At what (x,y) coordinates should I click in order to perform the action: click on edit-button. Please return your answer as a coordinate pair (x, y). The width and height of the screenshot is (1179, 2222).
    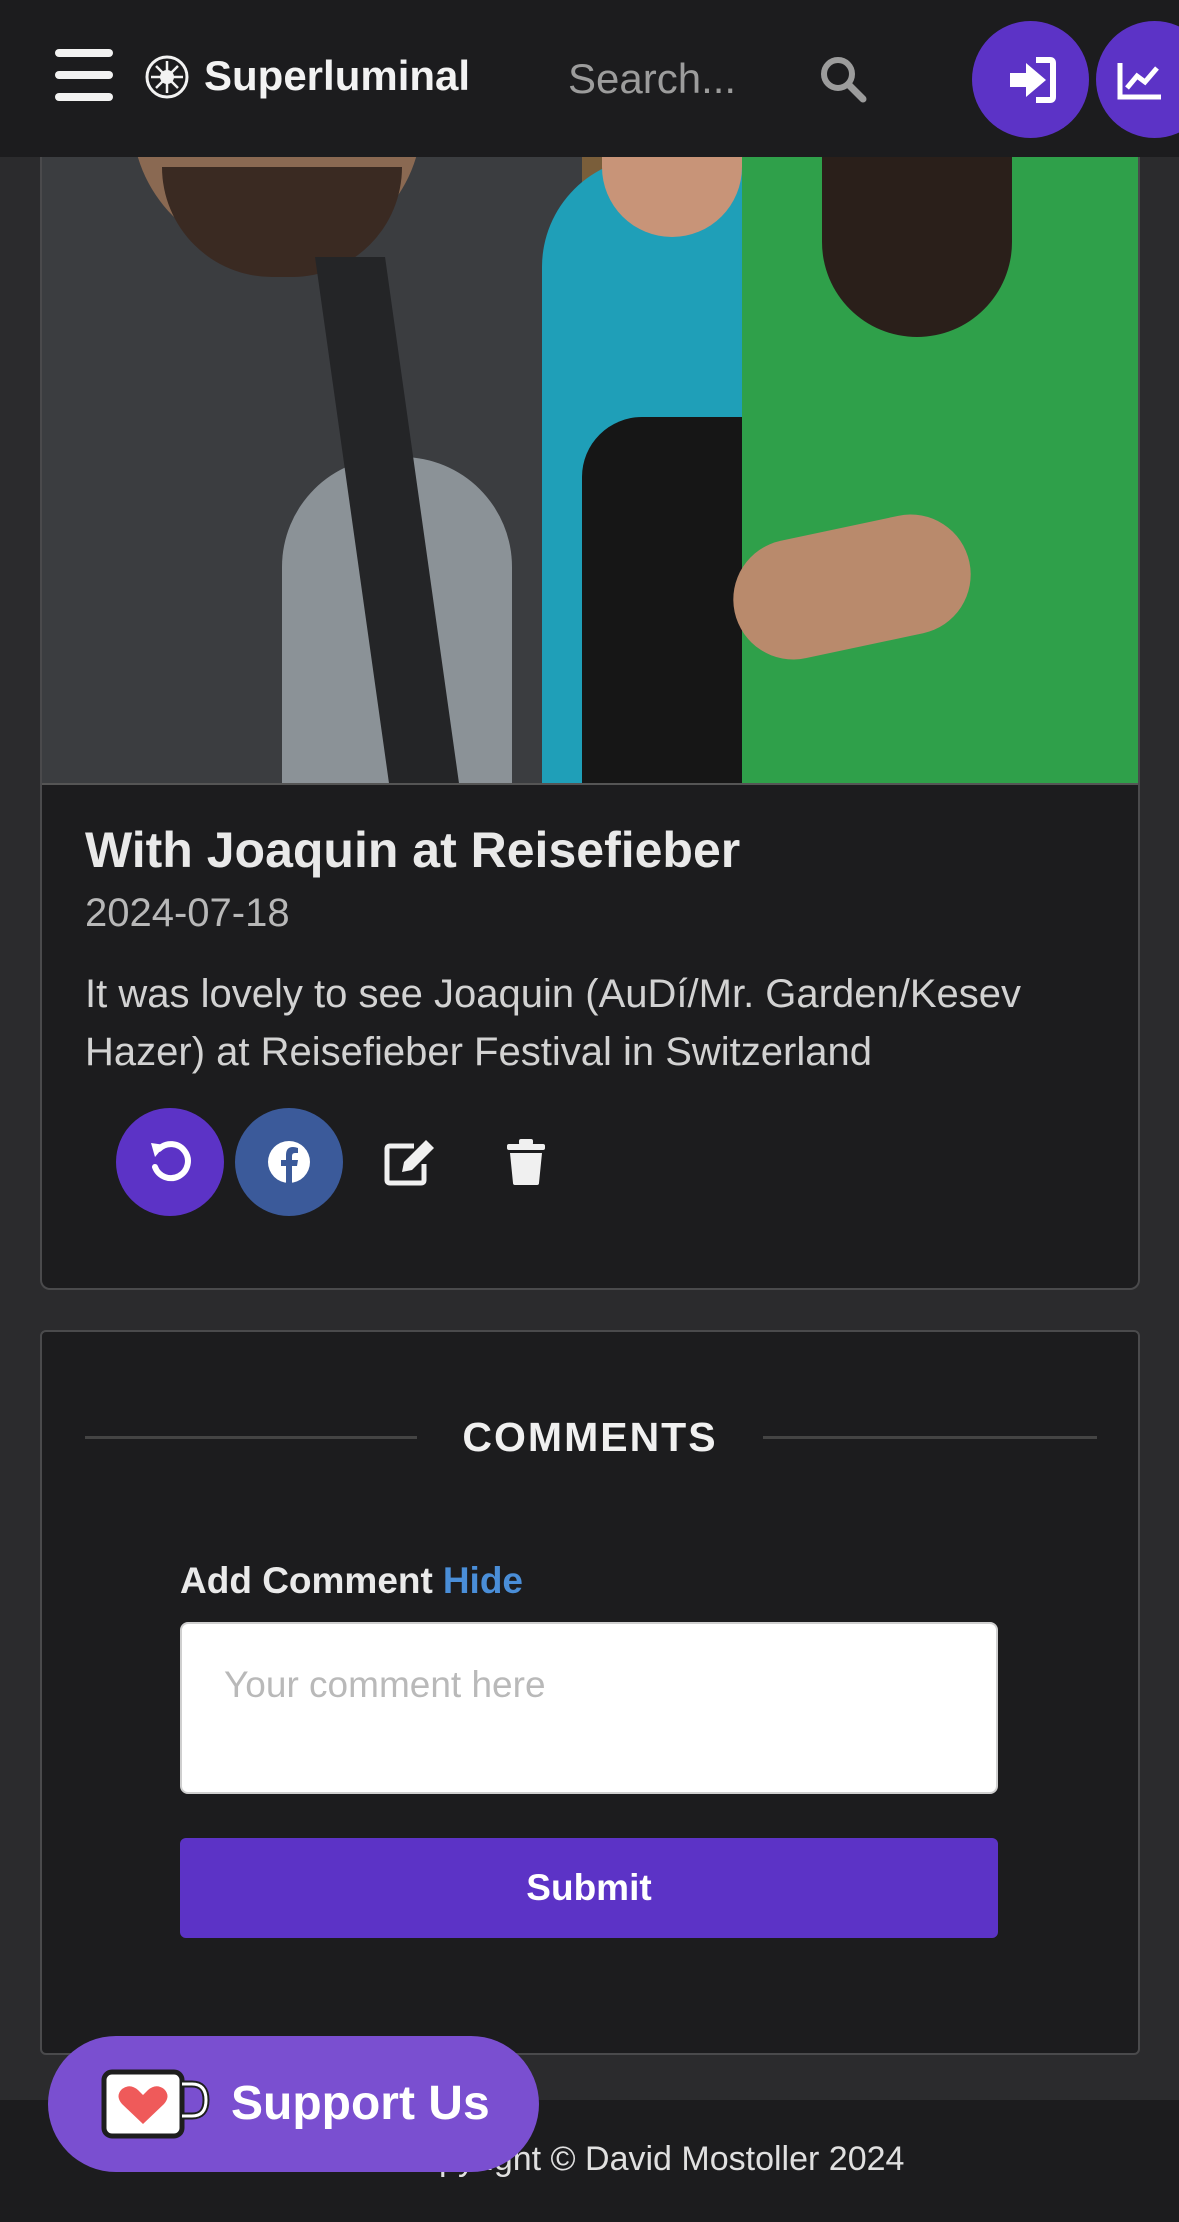
    Looking at the image, I should click on (410, 1162).